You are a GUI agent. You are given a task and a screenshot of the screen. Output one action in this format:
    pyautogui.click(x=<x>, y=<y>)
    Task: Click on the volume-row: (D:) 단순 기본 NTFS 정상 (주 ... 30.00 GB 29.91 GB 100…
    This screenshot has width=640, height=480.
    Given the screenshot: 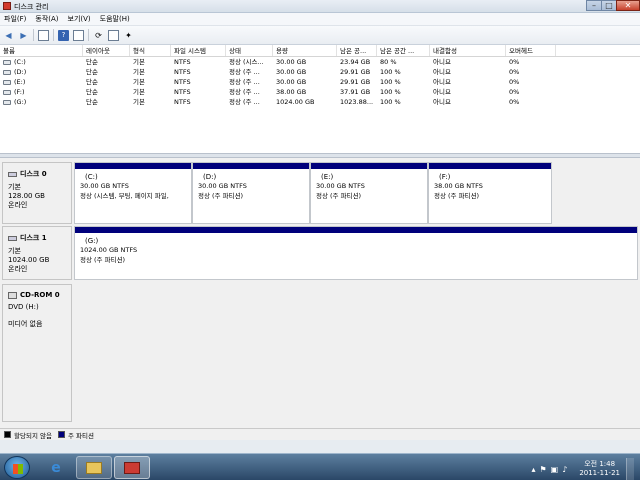 What is the action you would take?
    pyautogui.click(x=320, y=72)
    